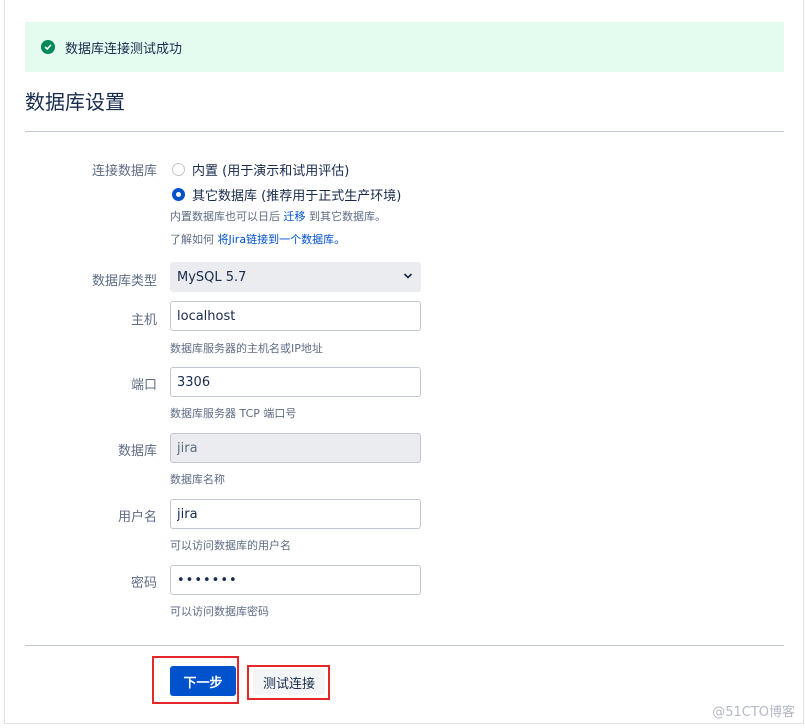 The height and width of the screenshot is (728, 805). Describe the element at coordinates (271, 171) in the screenshot. I see `radio-builtin-label: 内置 (用于演示和试用评估)` at that location.